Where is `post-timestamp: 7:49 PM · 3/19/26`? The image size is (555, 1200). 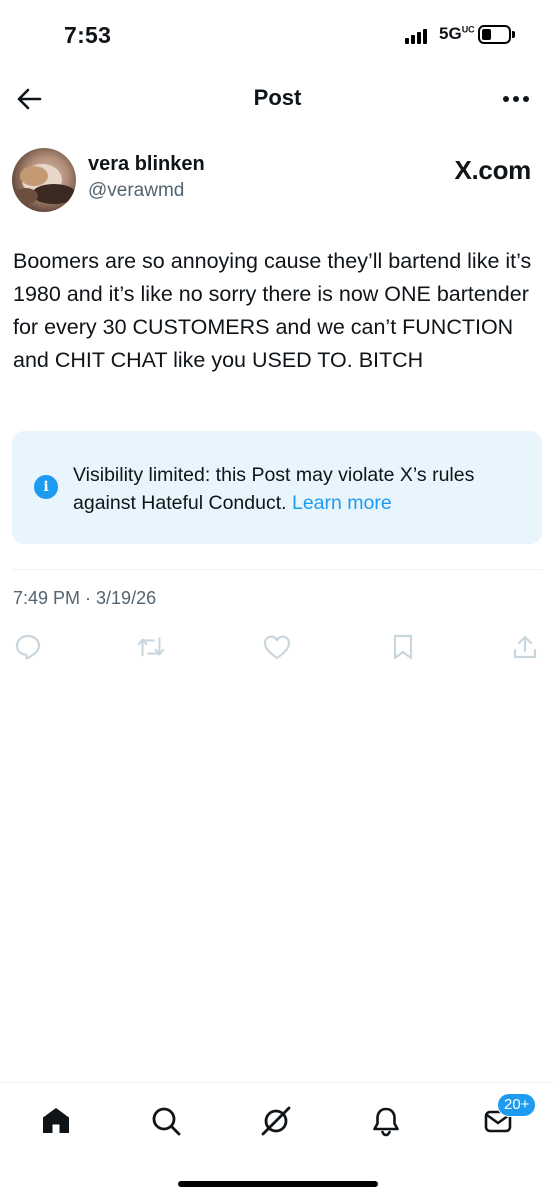 post-timestamp: 7:49 PM · 3/19/26 is located at coordinates (85, 598).